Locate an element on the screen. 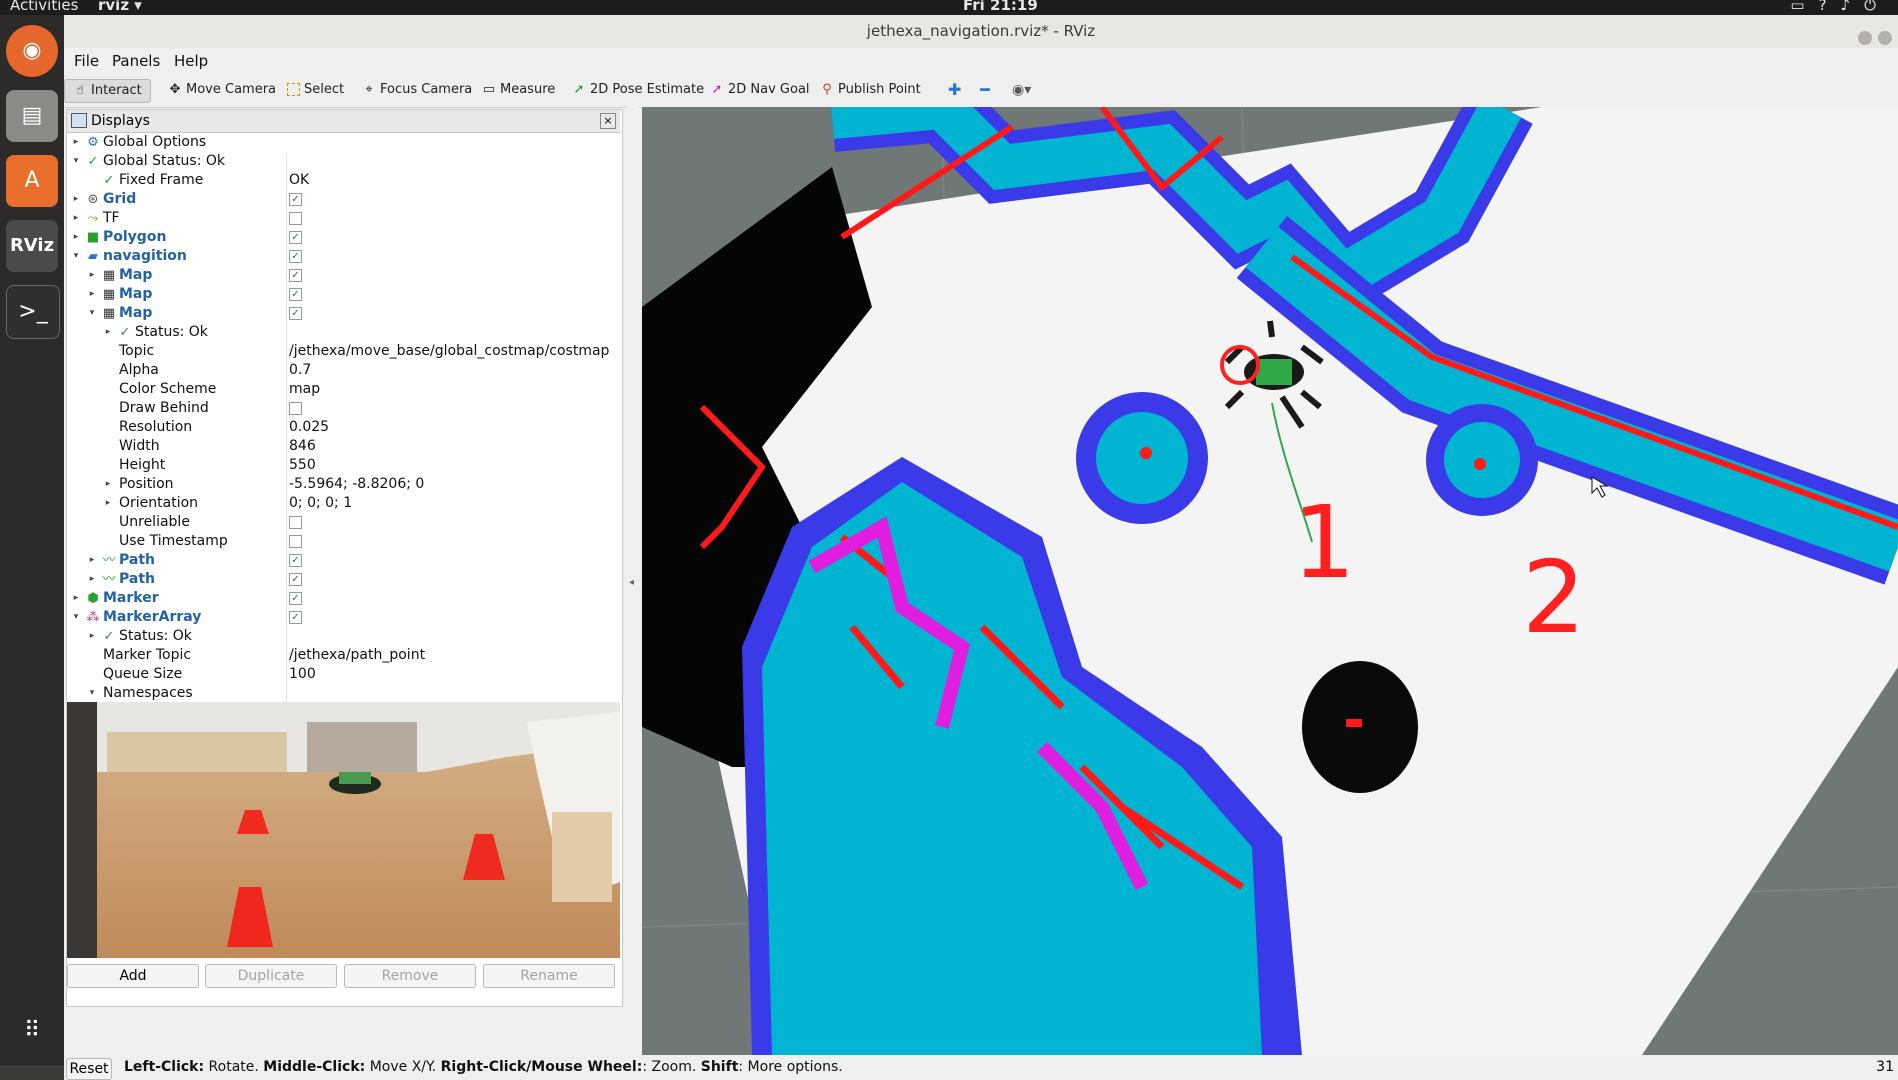  display-row: Height 550 is located at coordinates (343, 465).